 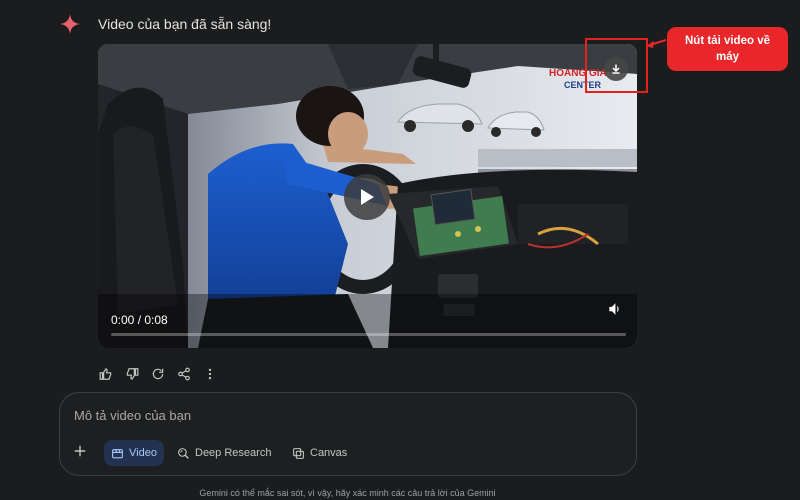 What do you see at coordinates (210, 374) in the screenshot?
I see `more-icon` at bounding box center [210, 374].